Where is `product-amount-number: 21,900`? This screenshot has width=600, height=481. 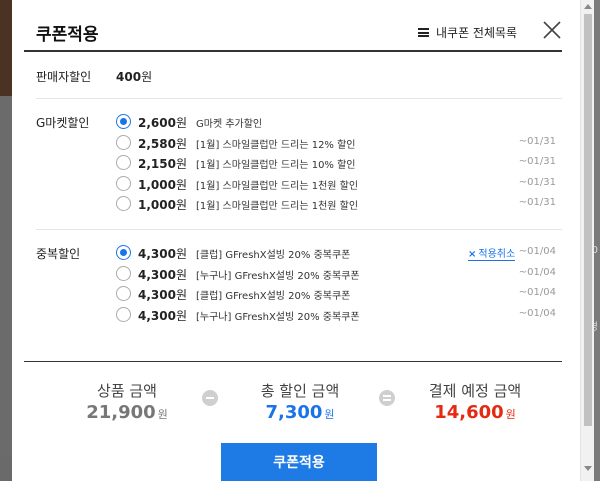 product-amount-number: 21,900 is located at coordinates (121, 412).